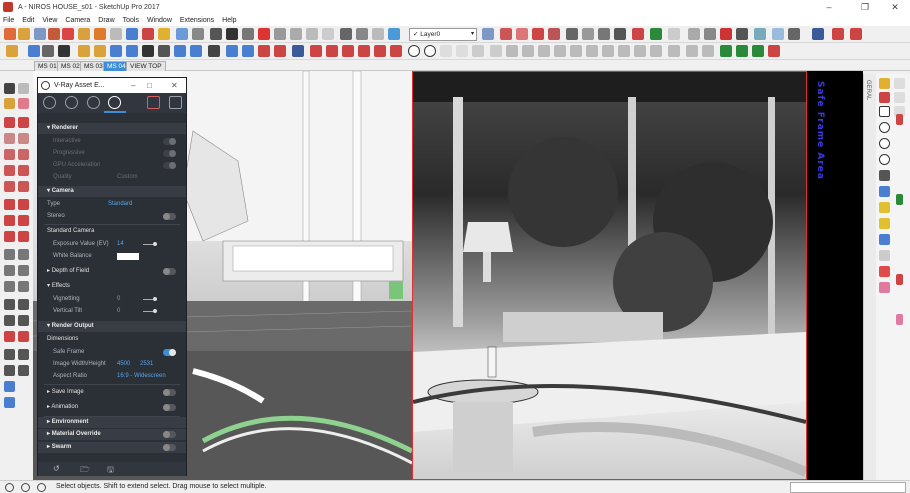 Image resolution: width=910 pixels, height=493 pixels. I want to click on section-cut-icon, so click(604, 34).